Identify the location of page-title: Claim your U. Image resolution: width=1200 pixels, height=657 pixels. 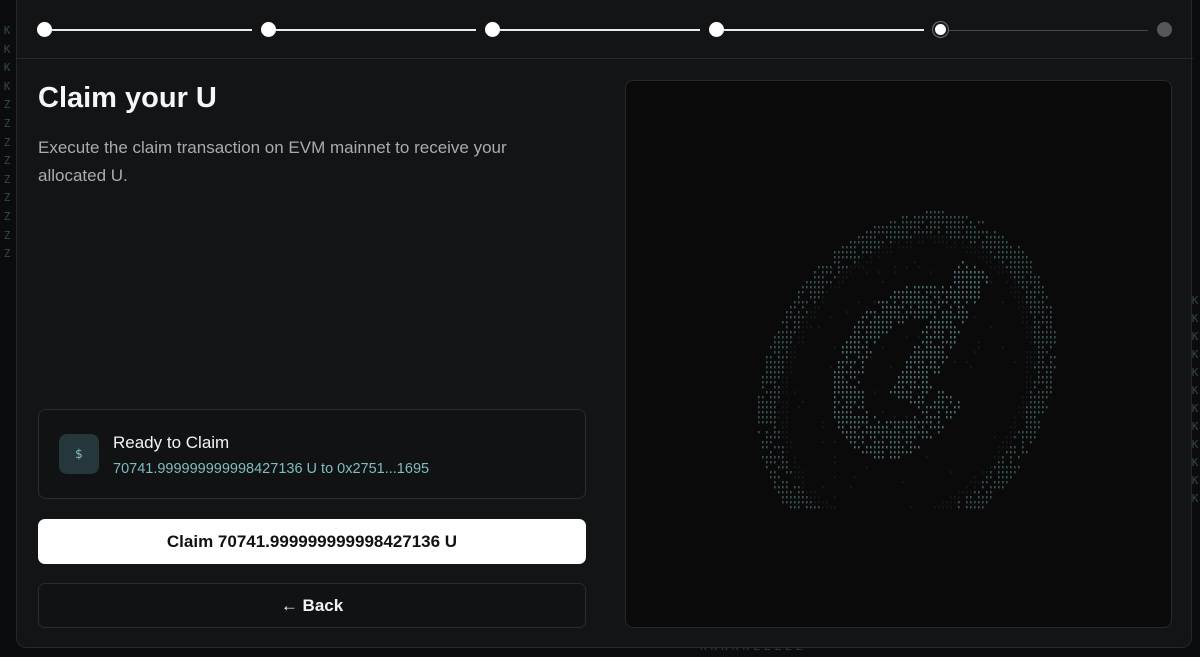
(127, 98).